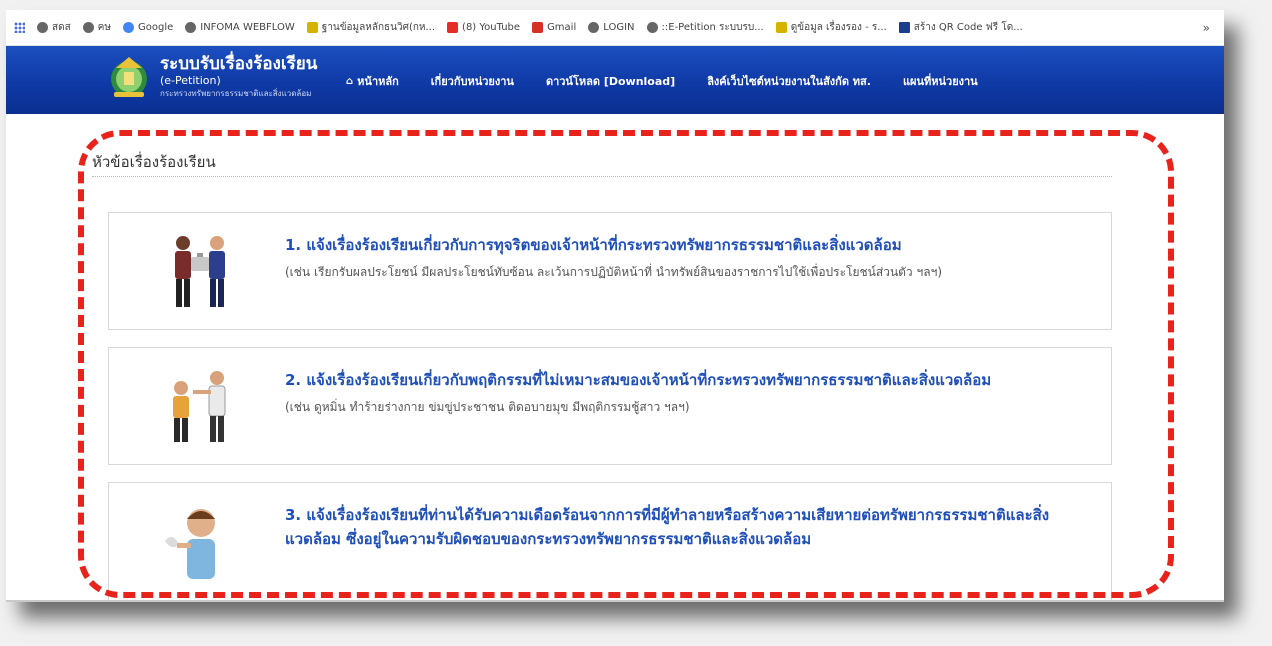 This screenshot has height=646, width=1272. What do you see at coordinates (453, 27) in the screenshot?
I see `youtube-icon` at bounding box center [453, 27].